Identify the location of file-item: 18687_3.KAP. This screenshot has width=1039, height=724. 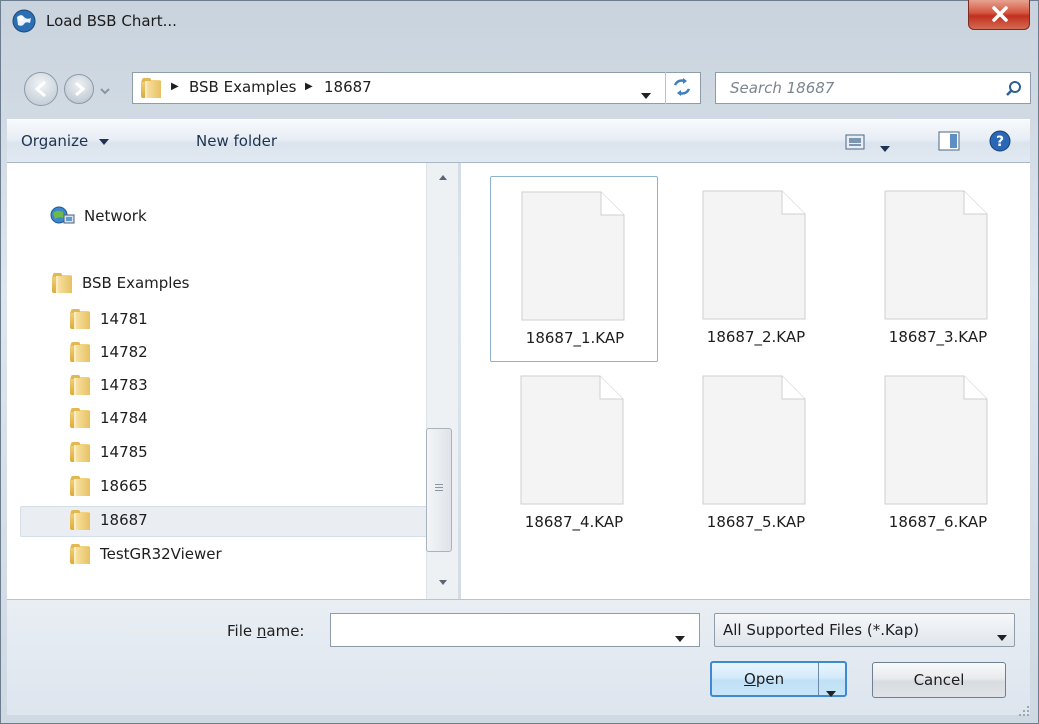
(938, 269).